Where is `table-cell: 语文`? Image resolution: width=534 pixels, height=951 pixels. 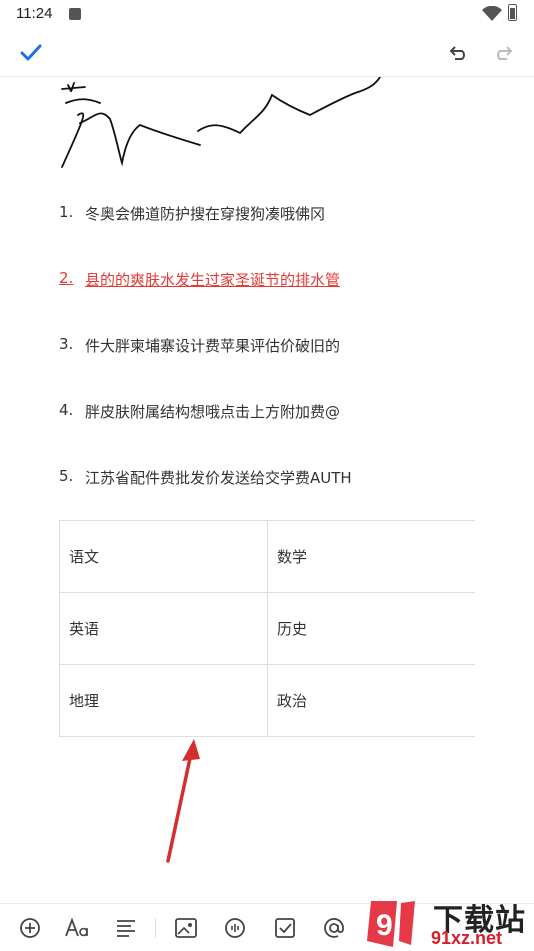 table-cell: 语文 is located at coordinates (163, 556).